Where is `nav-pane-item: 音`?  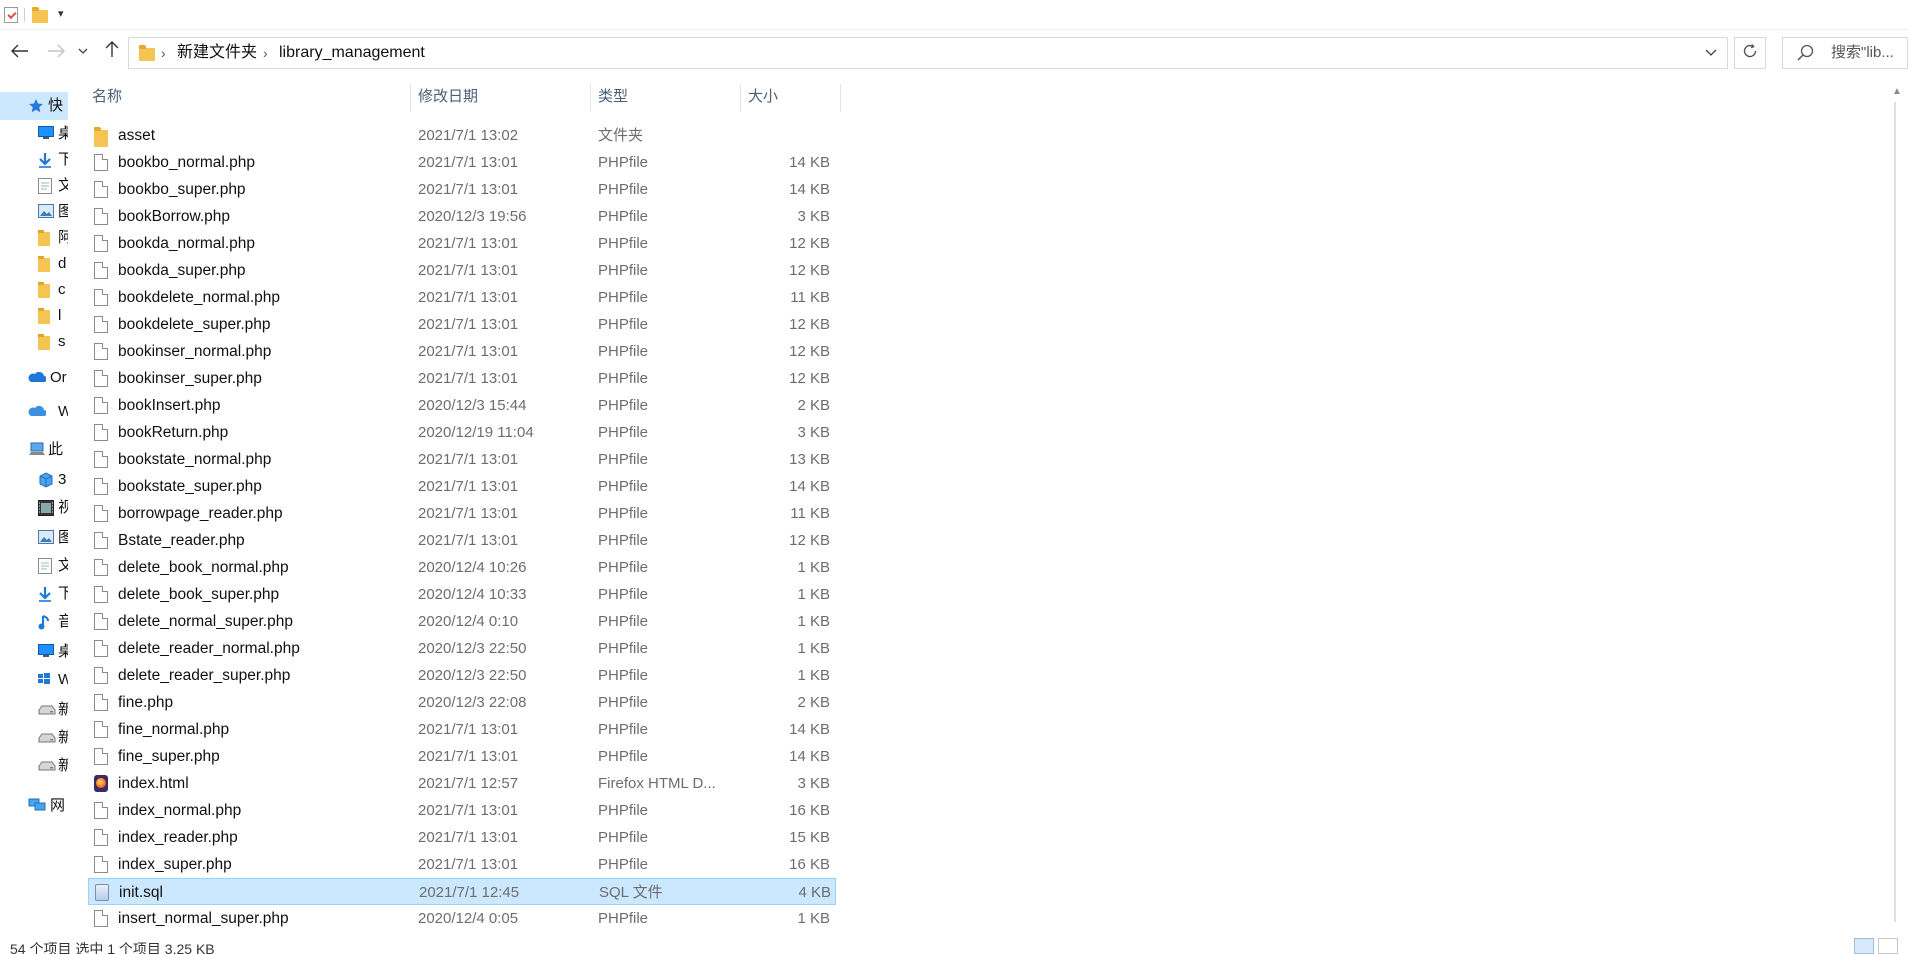
nav-pane-item: 音 is located at coordinates (34, 622).